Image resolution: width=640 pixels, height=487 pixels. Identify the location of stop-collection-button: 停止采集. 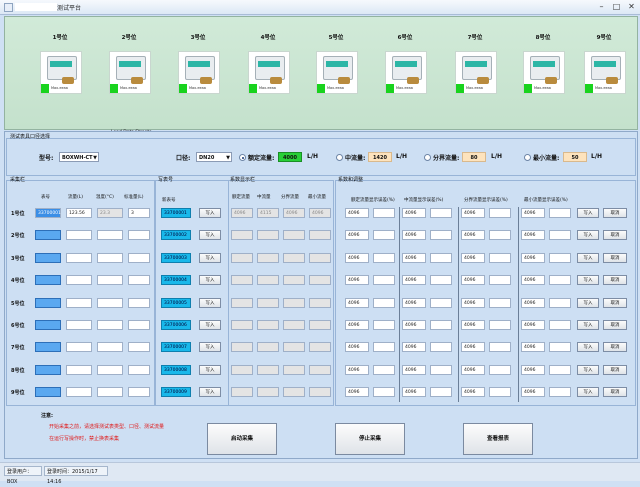
(370, 439).